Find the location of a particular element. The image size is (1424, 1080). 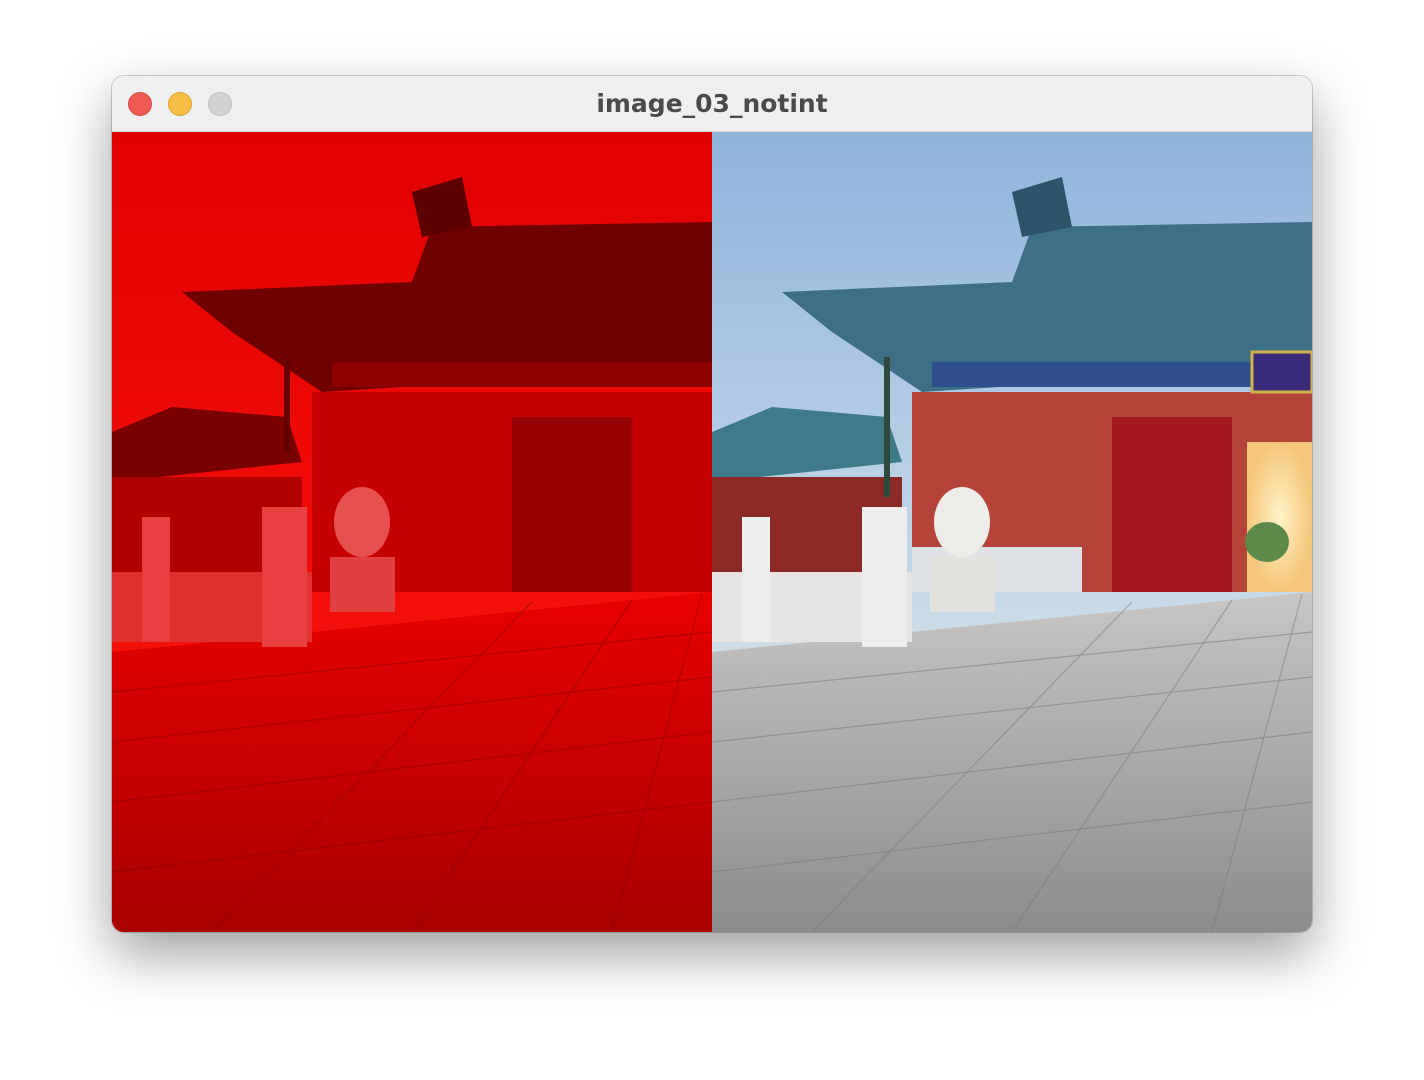

title-bar: image_03_notint is located at coordinates (712, 104).